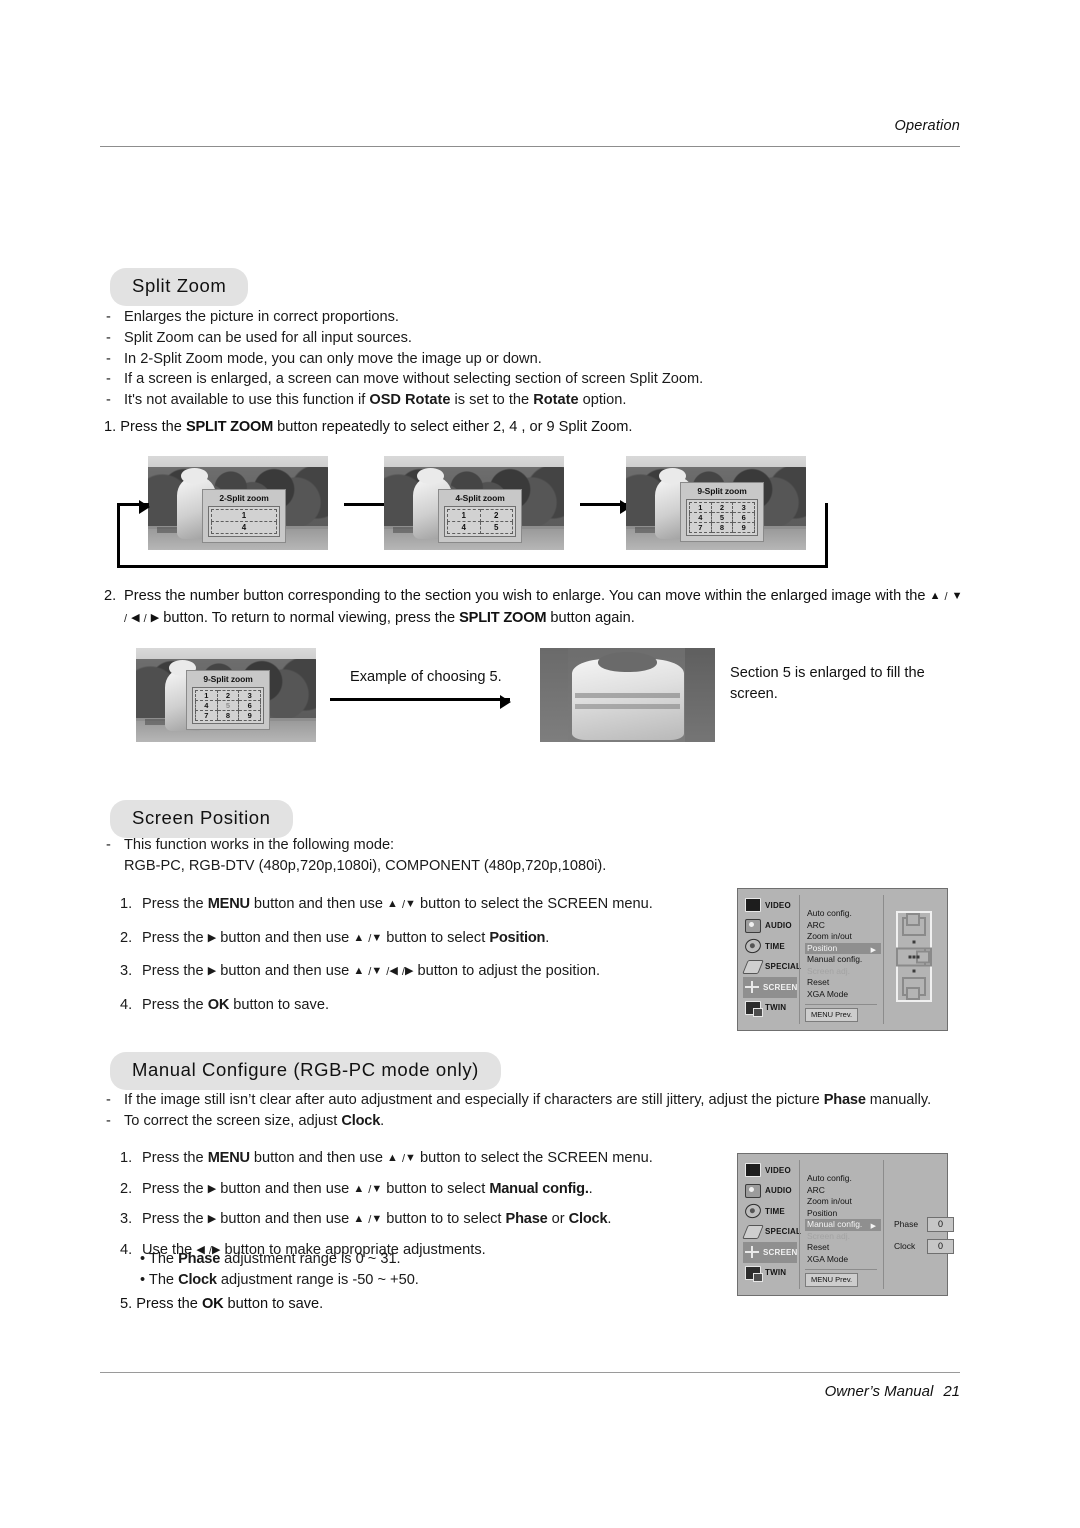 Image resolution: width=1080 pixels, height=1528 pixels. What do you see at coordinates (843, 1214) in the screenshot?
I see `osd-menu-item-position: Position` at bounding box center [843, 1214].